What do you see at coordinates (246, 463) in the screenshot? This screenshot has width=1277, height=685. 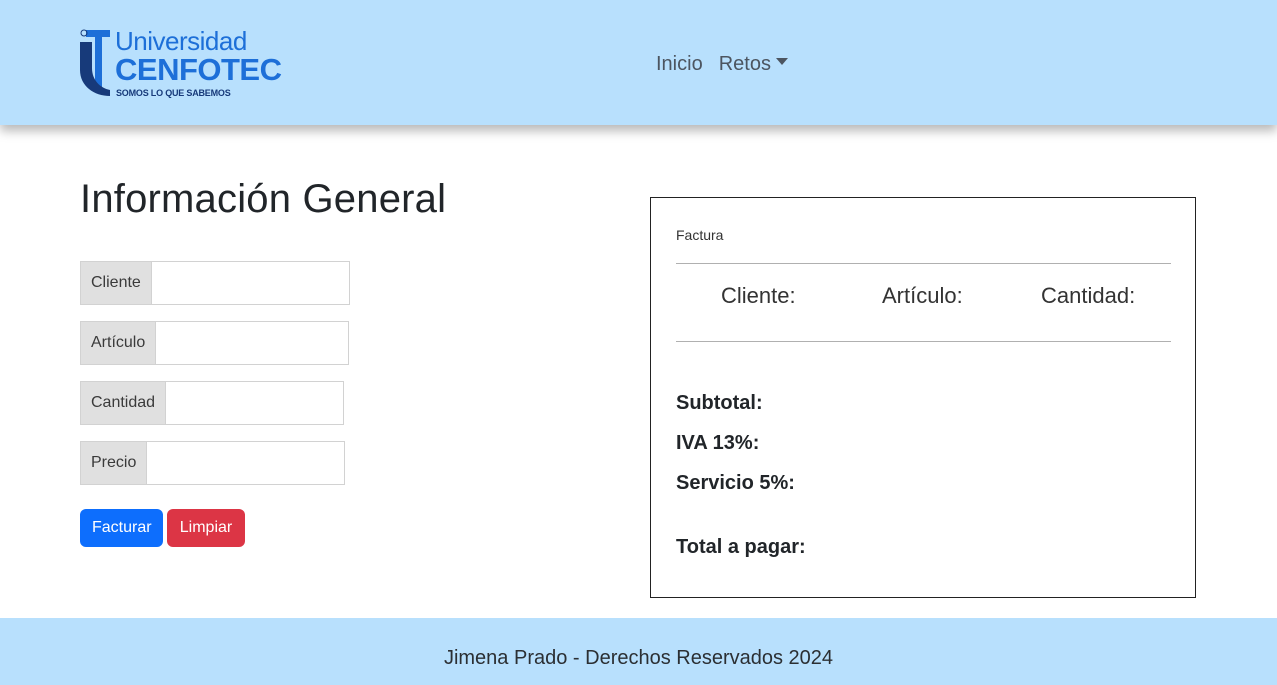 I see `precio-input` at bounding box center [246, 463].